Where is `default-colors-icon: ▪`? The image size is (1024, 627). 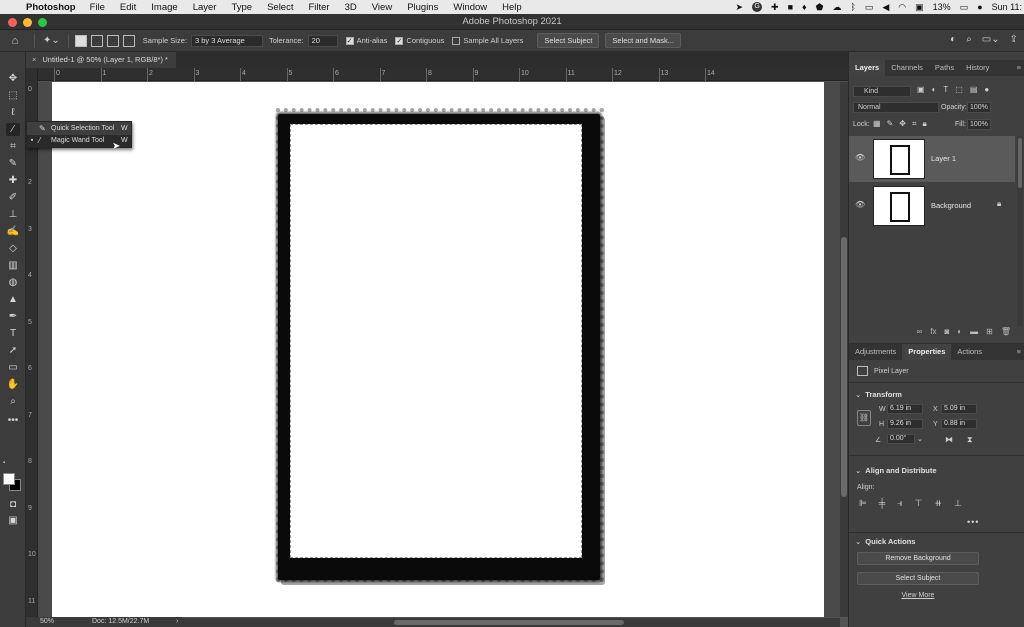
default-colors-icon: ▪ is located at coordinates (7, 464).